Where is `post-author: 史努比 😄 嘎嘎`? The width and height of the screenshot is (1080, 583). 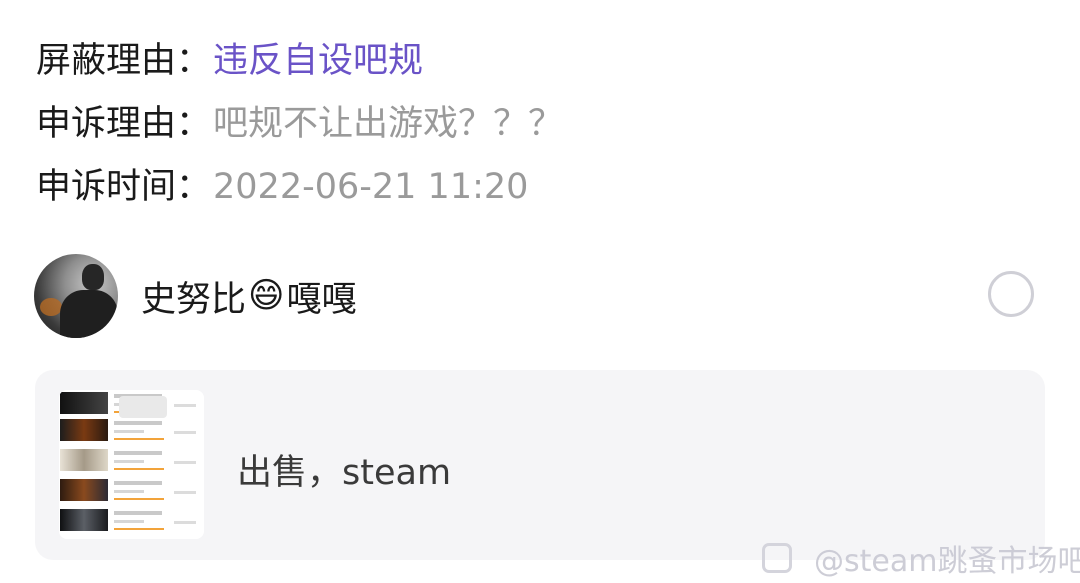 post-author: 史努比 😄 嘎嘎 is located at coordinates (195, 296).